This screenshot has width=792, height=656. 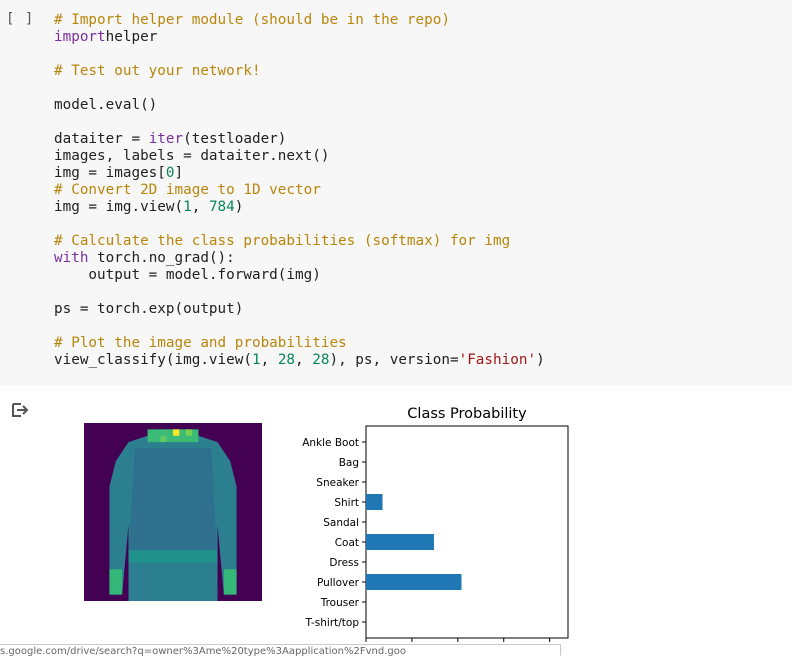 What do you see at coordinates (341, 523) in the screenshot?
I see `y-tick-label: Sandal` at bounding box center [341, 523].